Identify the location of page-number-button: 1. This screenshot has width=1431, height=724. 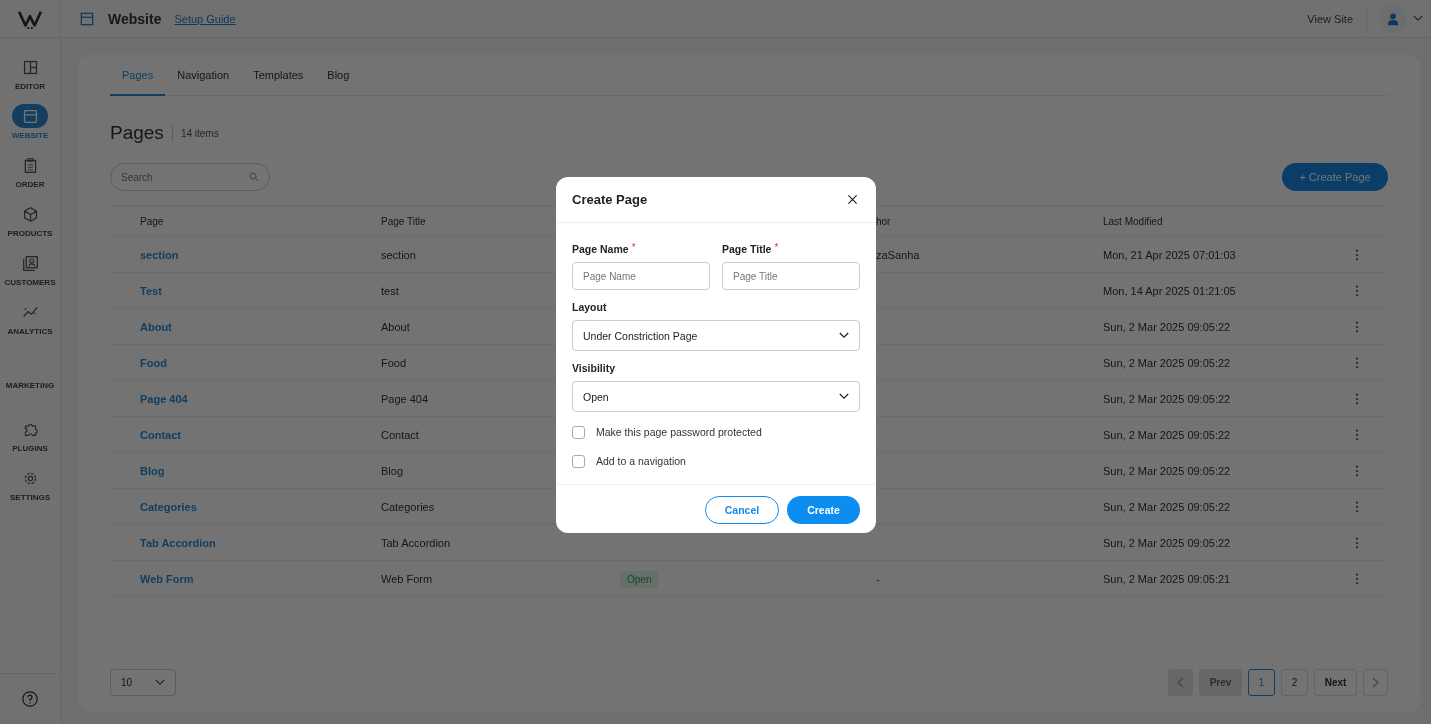
(1261, 682).